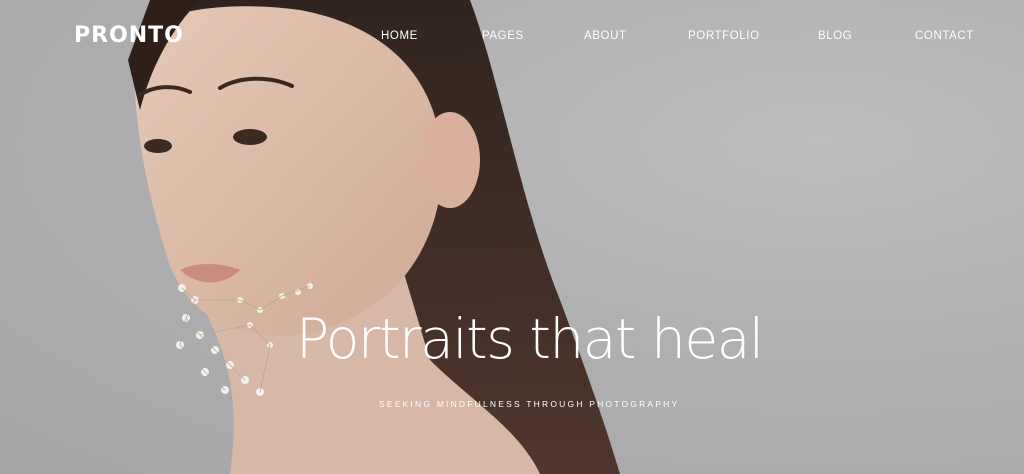 The width and height of the screenshot is (1024, 474). Describe the element at coordinates (129, 35) in the screenshot. I see `site-logo: PRONTO` at that location.